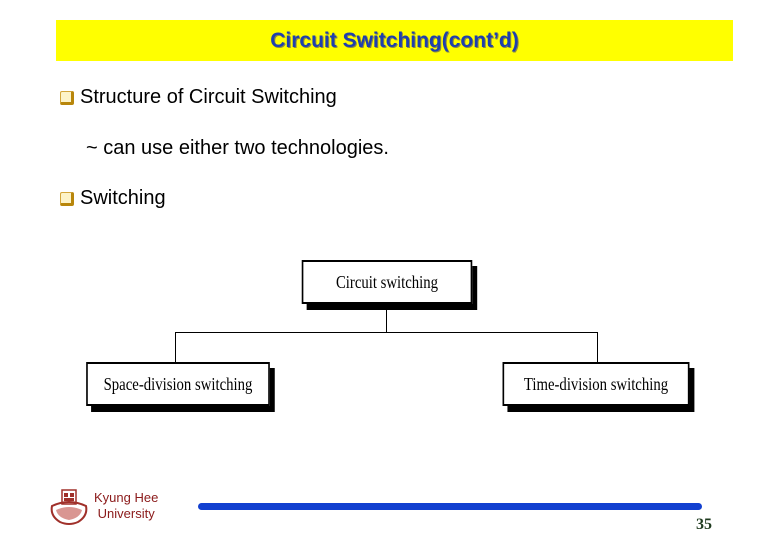  What do you see at coordinates (69, 507) in the screenshot?
I see `university-emblem-icon` at bounding box center [69, 507].